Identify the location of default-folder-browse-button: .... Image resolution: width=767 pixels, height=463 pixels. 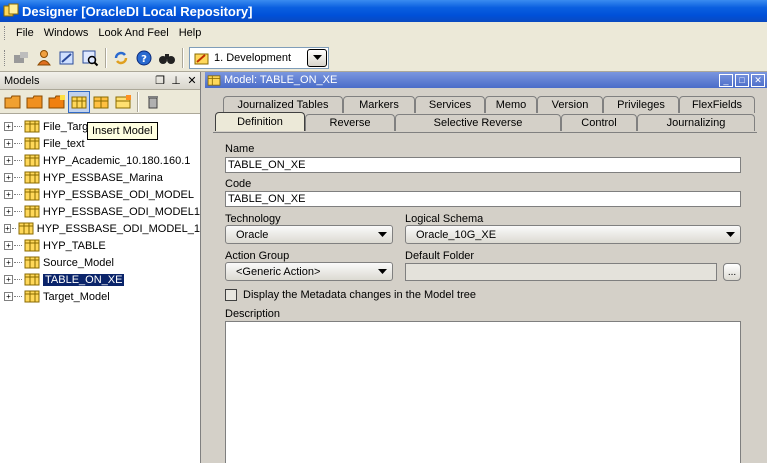
(732, 272).